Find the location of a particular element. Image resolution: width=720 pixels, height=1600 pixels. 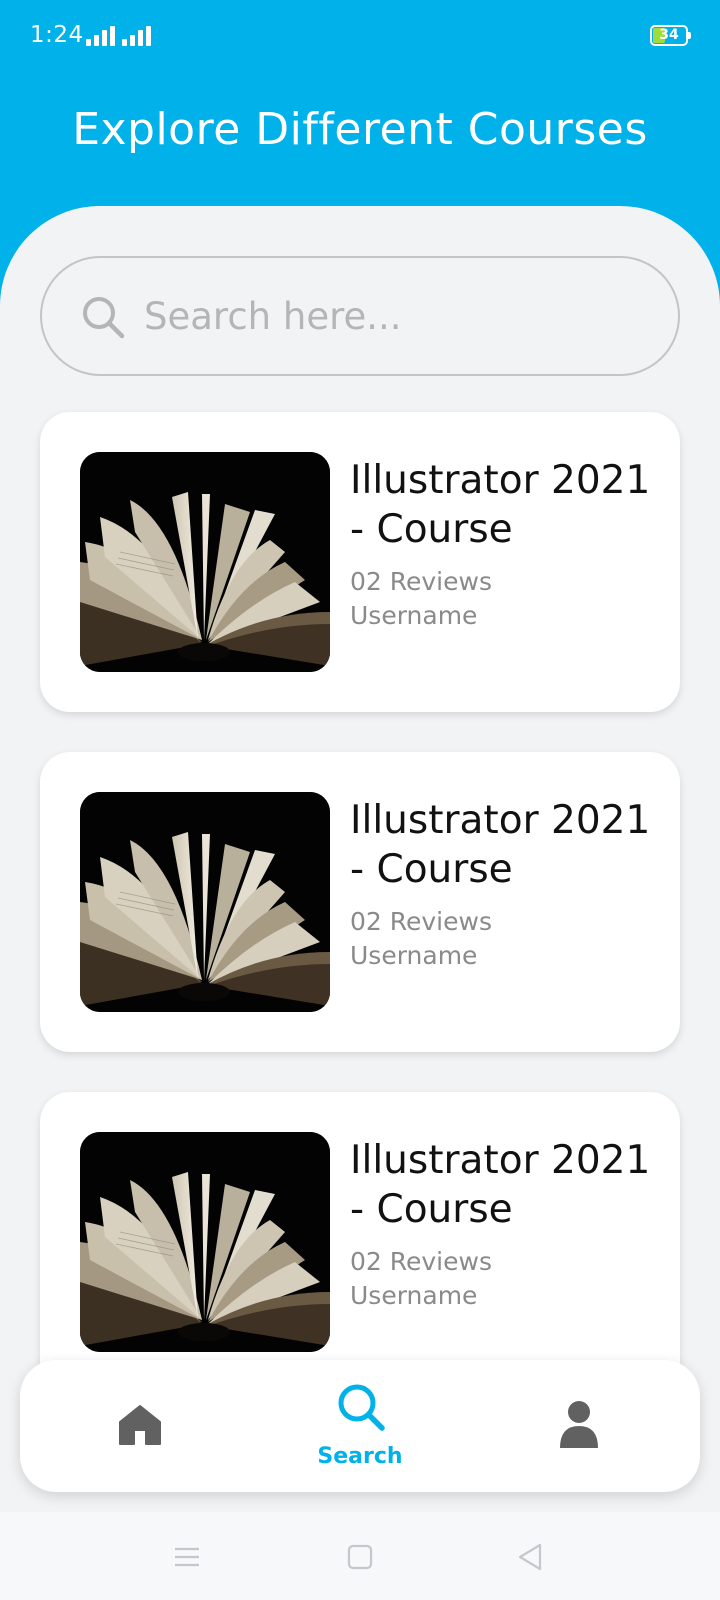

search-input is located at coordinates (394, 316).